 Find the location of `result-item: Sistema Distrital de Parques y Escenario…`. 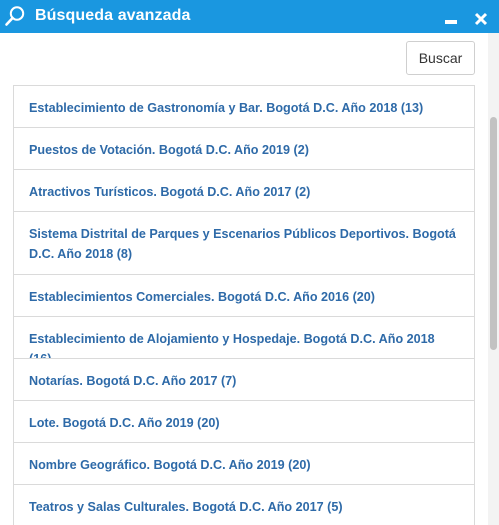

result-item: Sistema Distrital de Parques y Escenario… is located at coordinates (244, 243).